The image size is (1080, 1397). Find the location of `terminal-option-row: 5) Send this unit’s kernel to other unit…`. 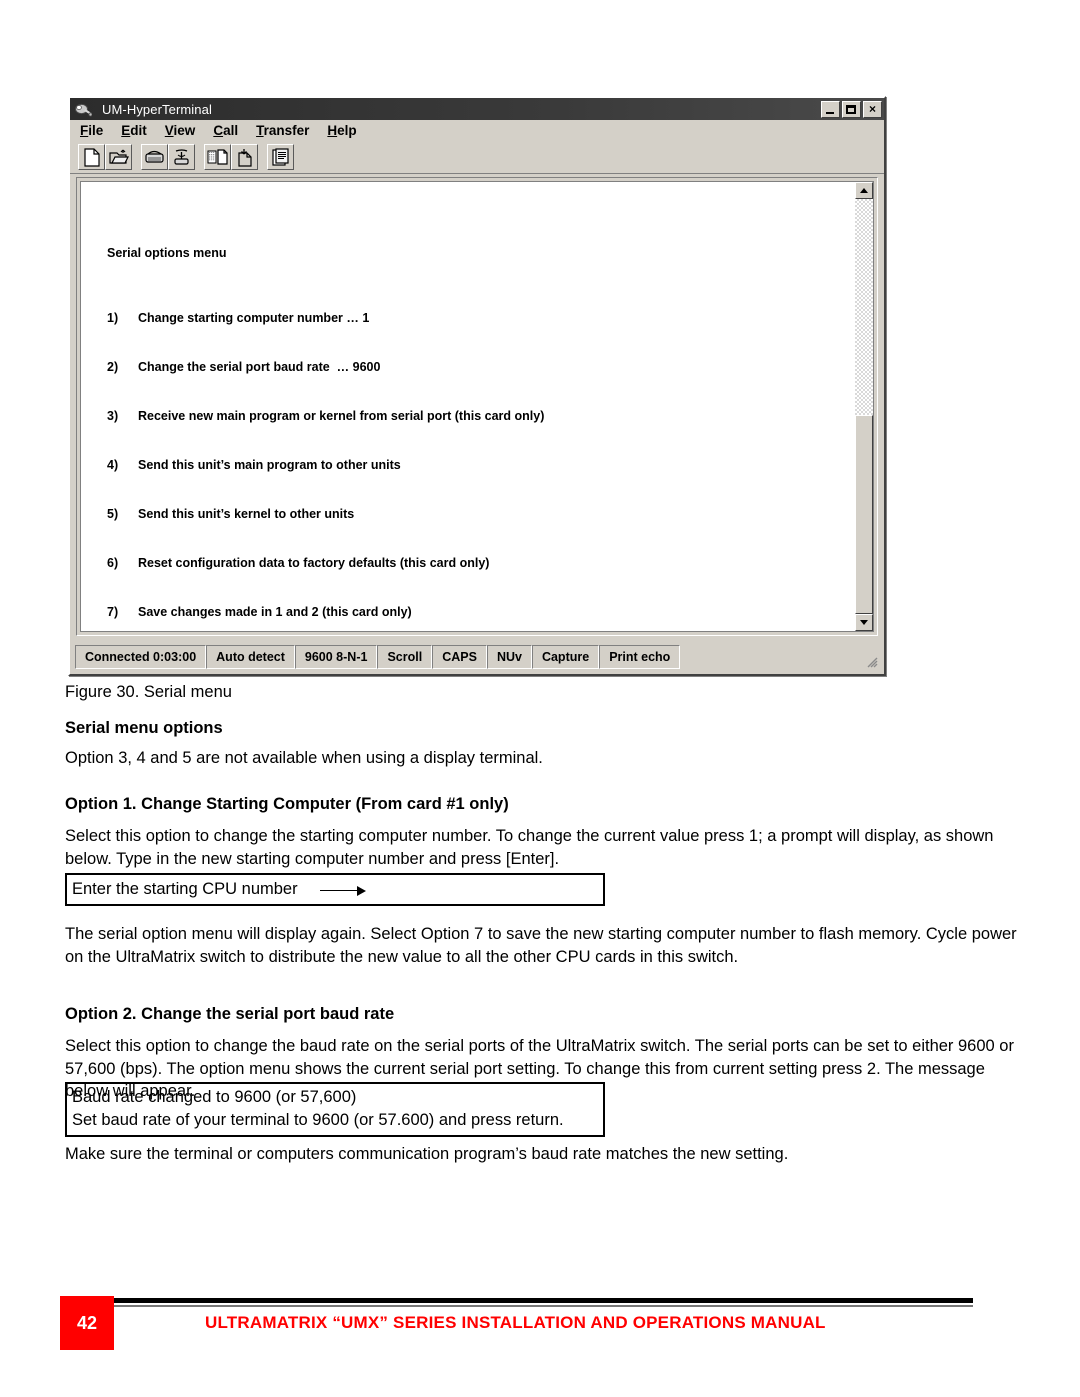

terminal-option-row: 5) Send this unit’s kernel to other unit… is located at coordinates (325, 514).